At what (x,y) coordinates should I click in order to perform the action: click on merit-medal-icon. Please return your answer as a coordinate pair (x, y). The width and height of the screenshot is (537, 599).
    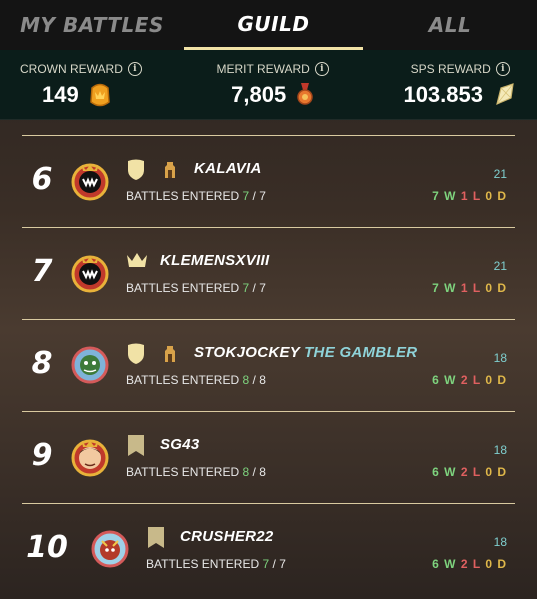
    Looking at the image, I should click on (305, 94).